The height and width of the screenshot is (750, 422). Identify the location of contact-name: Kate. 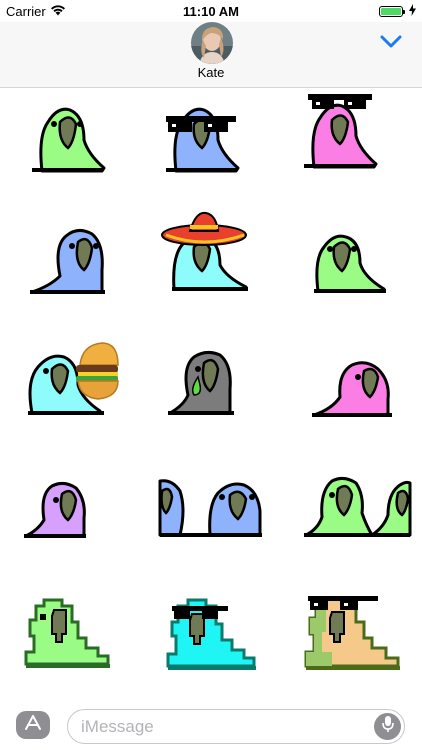
(211, 72).